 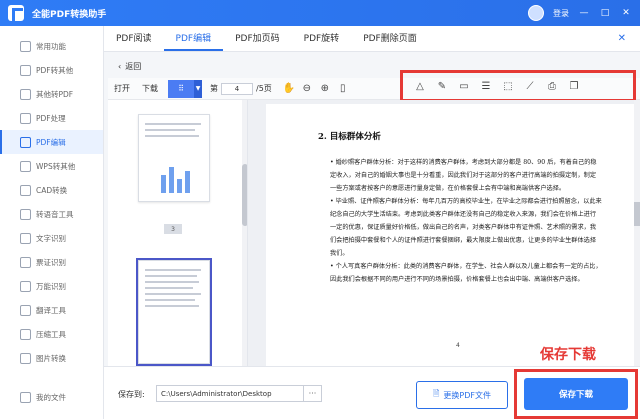 I want to click on zoom-in-icon: ⊕, so click(x=325, y=89).